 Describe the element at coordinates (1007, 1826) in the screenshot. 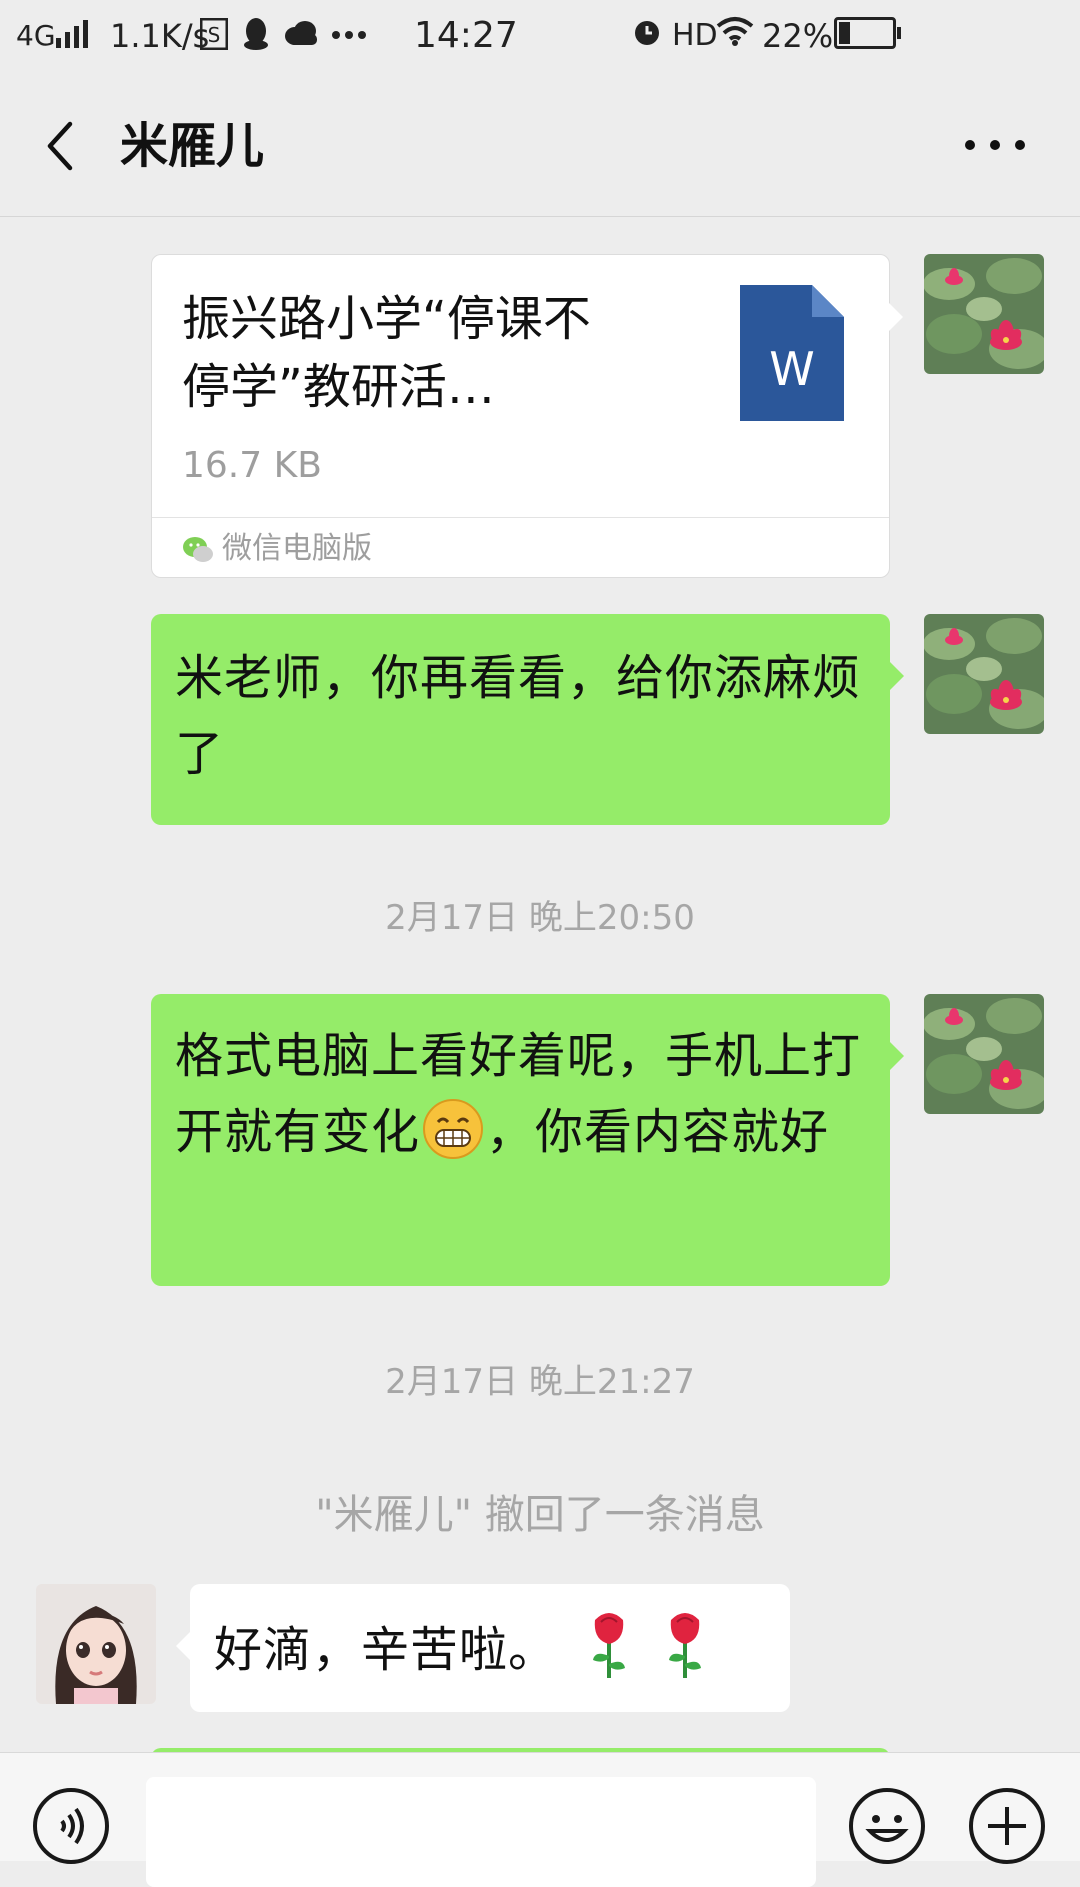

I see `add-more-icon` at that location.